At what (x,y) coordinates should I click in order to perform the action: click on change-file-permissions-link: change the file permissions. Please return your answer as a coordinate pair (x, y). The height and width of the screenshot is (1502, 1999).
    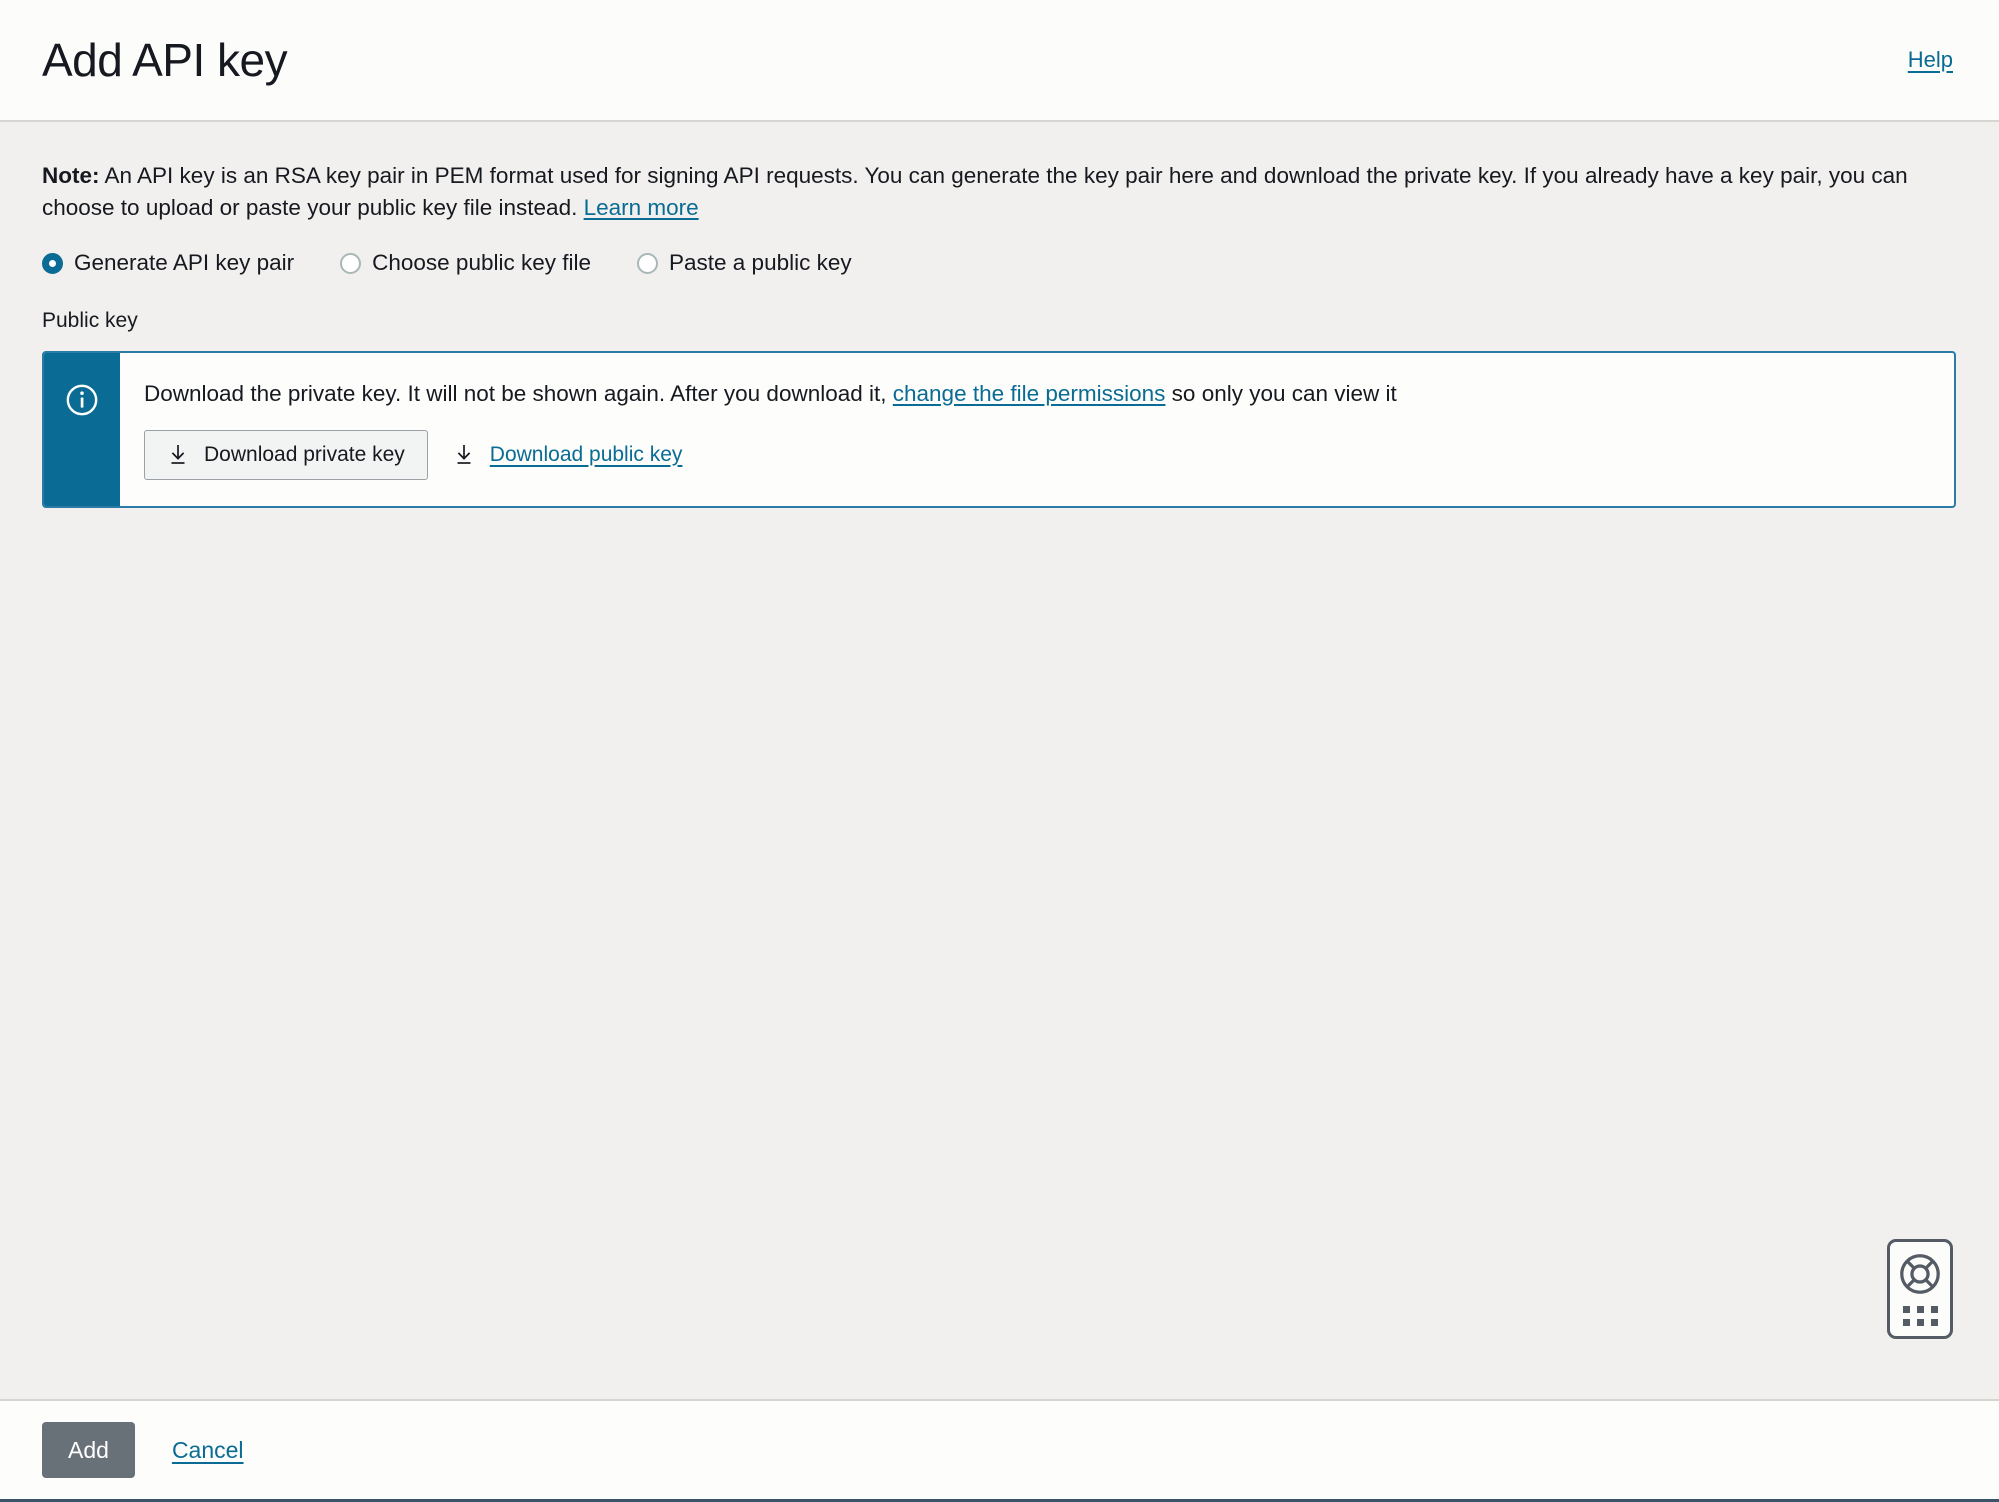
    Looking at the image, I should click on (1029, 393).